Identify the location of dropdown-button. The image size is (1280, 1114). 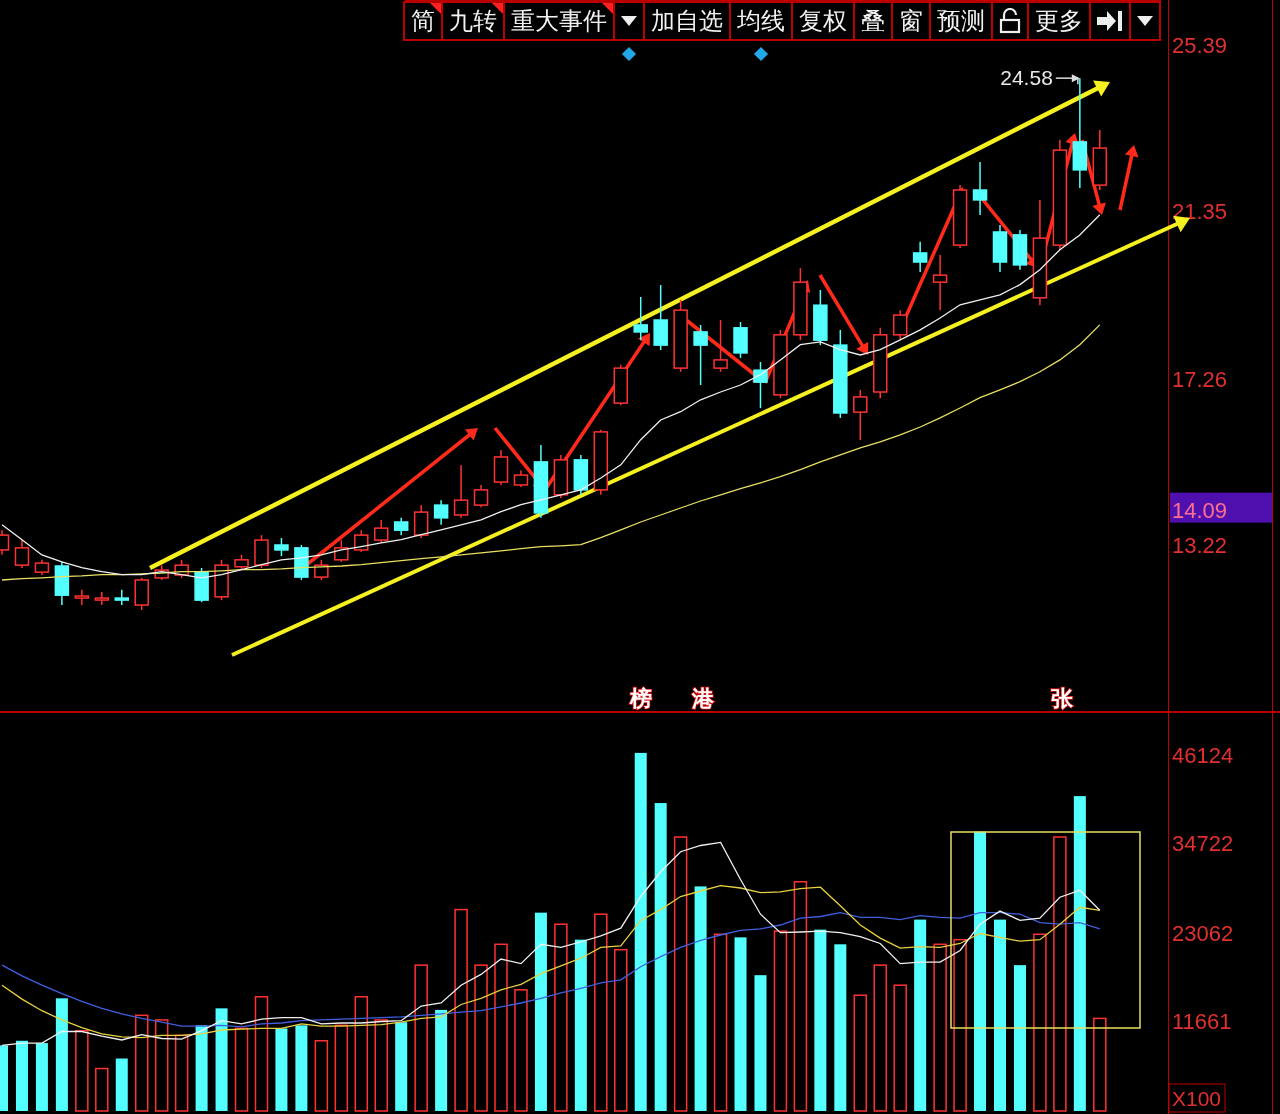
(1145, 21).